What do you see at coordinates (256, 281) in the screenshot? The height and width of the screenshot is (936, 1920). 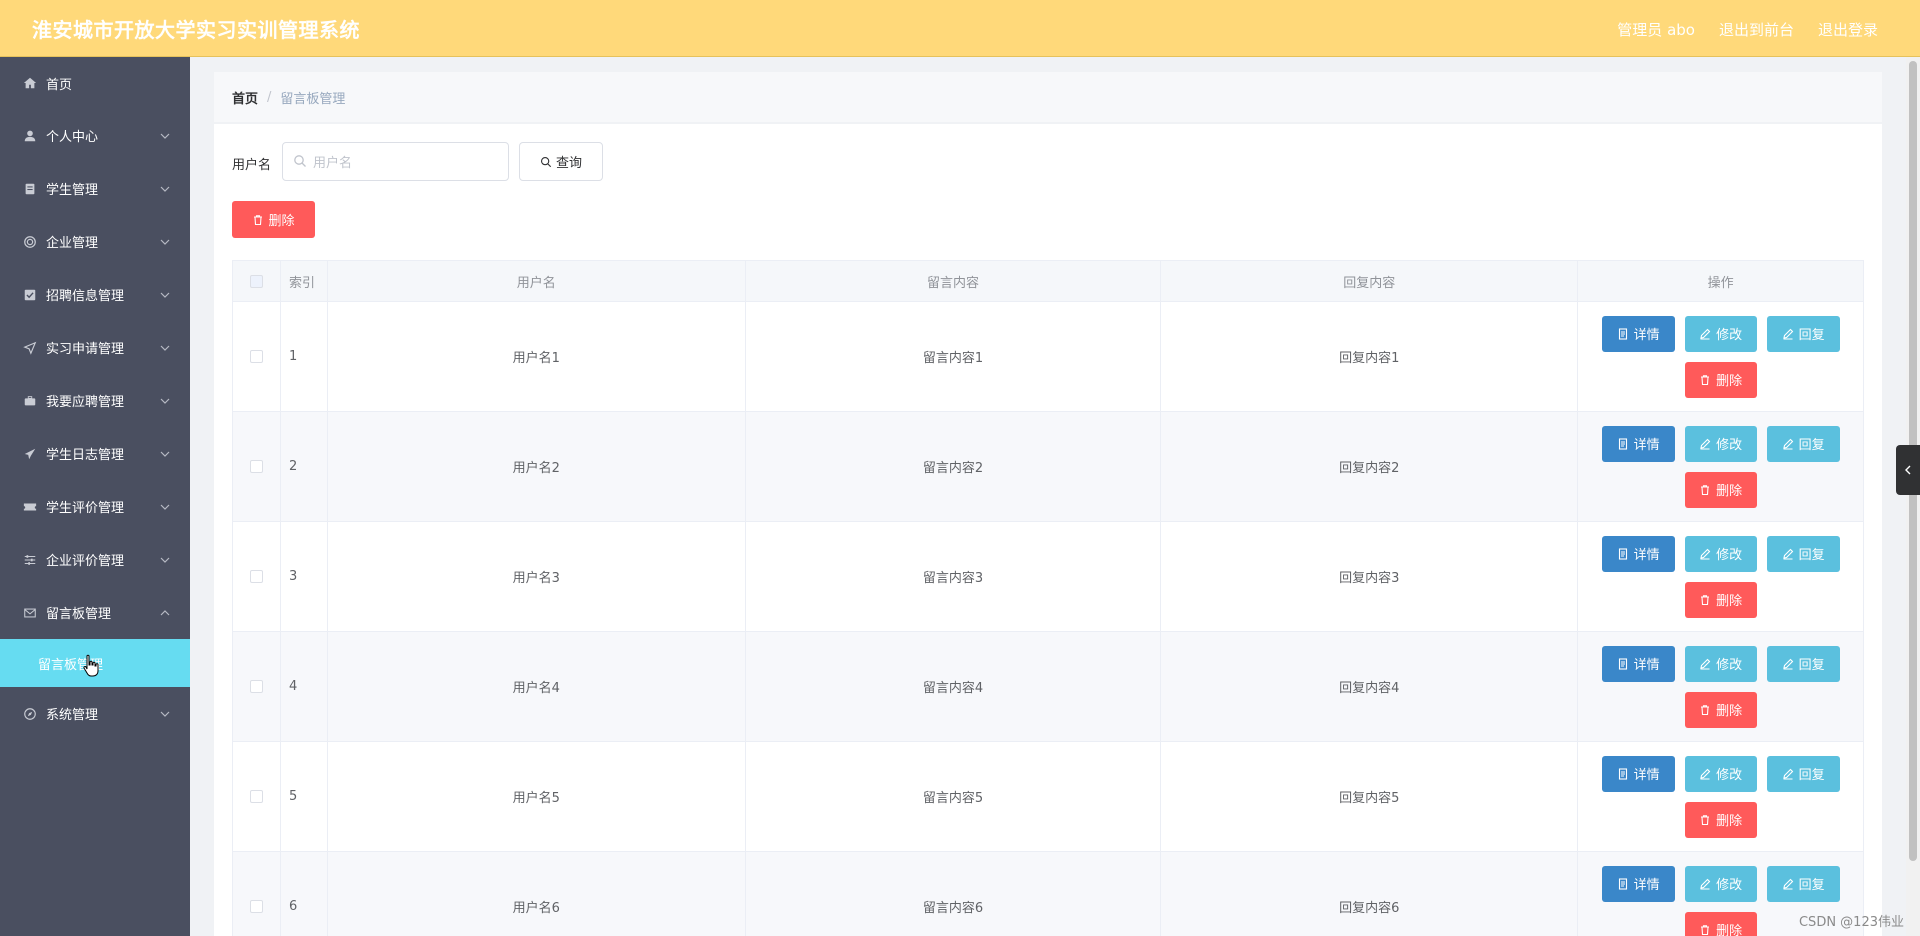 I see `select-all-checkbox` at bounding box center [256, 281].